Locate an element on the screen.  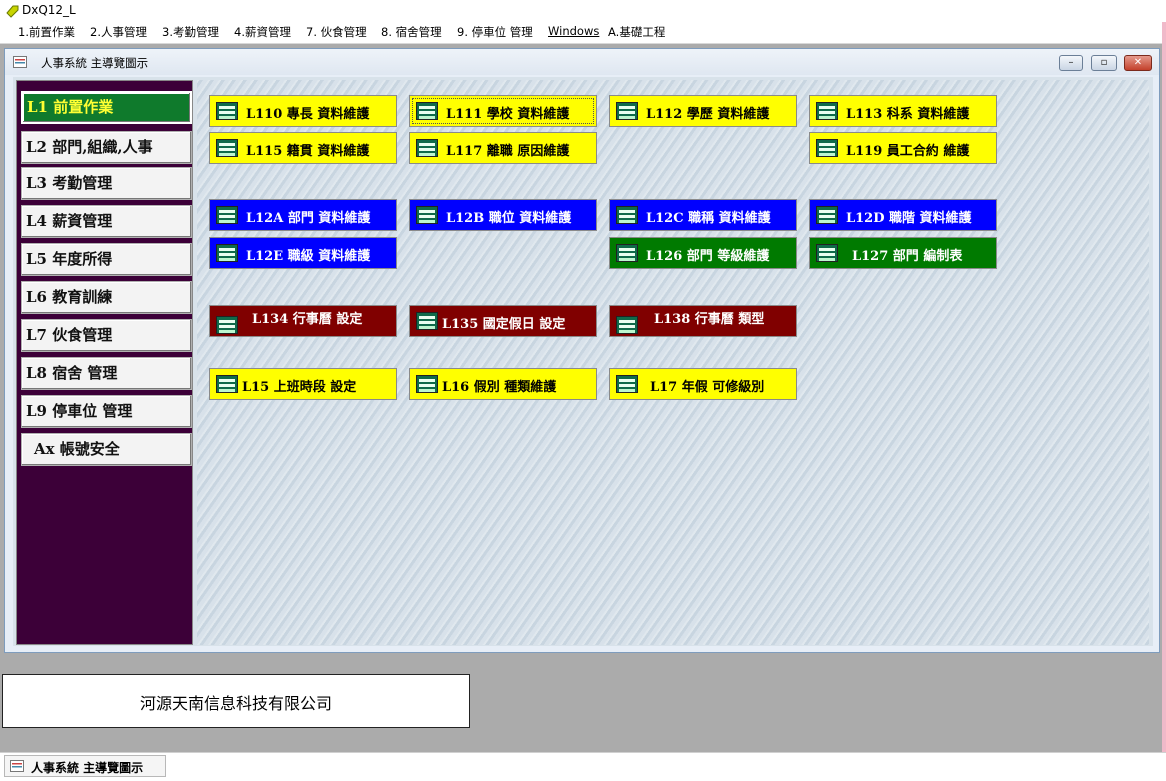
tile-label: L12A 部門 資料維護 is located at coordinates (308, 218).